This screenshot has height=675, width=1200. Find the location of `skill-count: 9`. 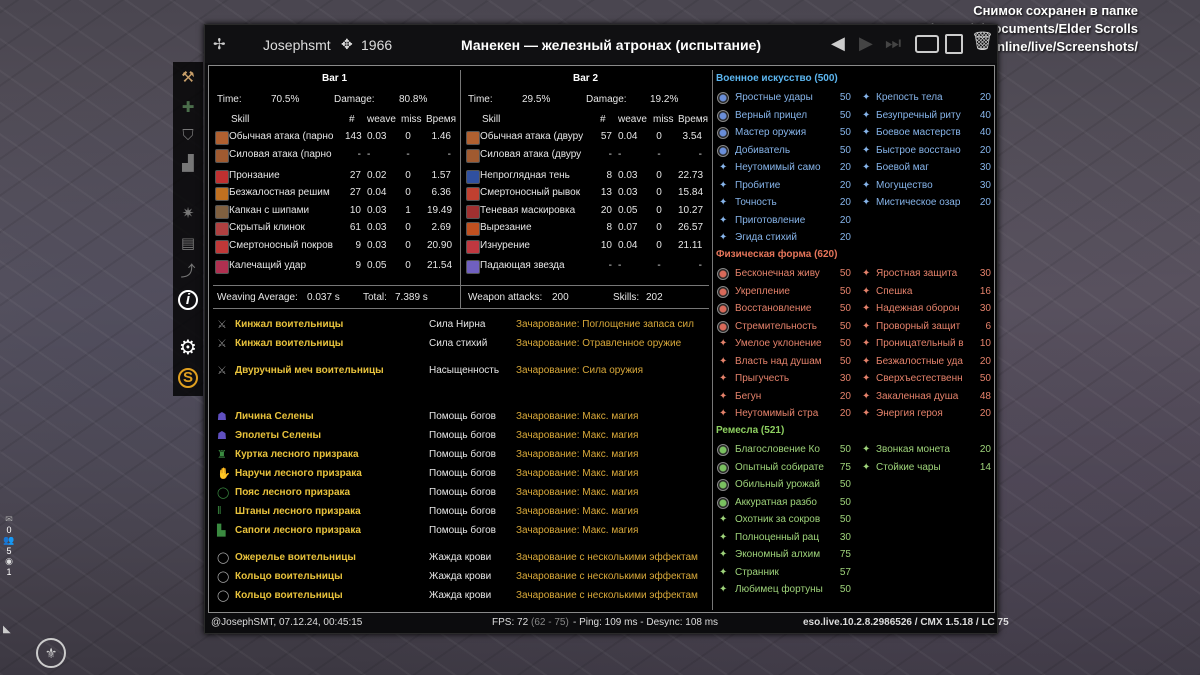

skill-count: 9 is located at coordinates (358, 245).